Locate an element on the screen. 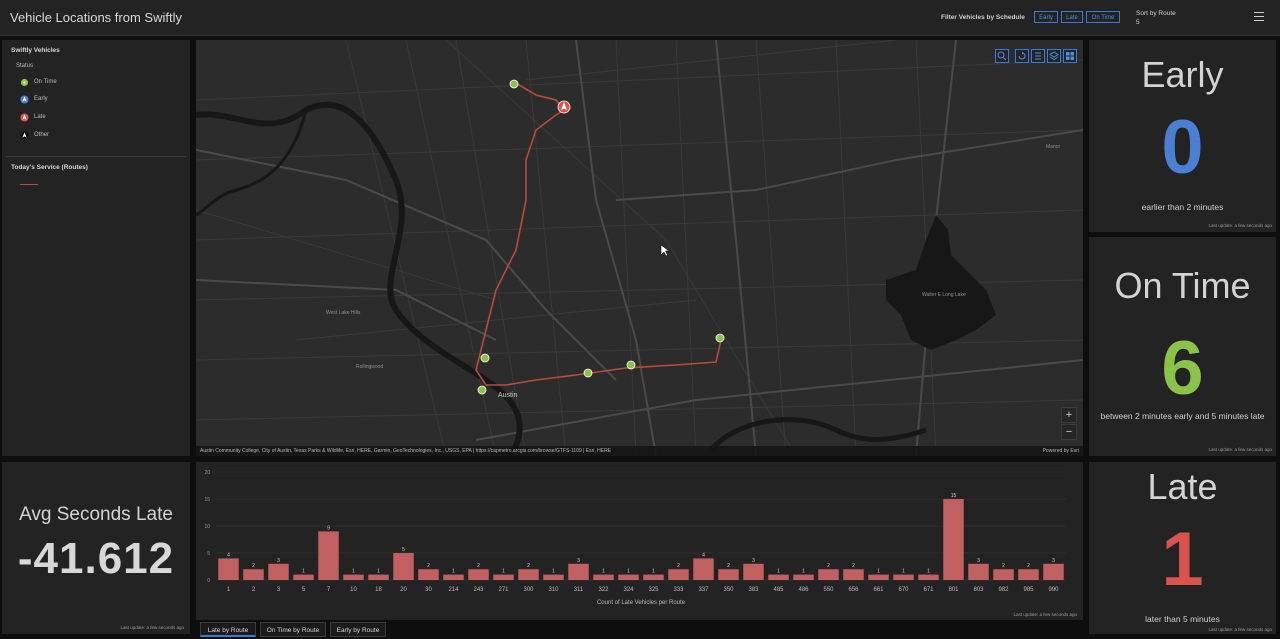 This screenshot has height=639, width=1280. x-tick-label: 333 is located at coordinates (678, 590).